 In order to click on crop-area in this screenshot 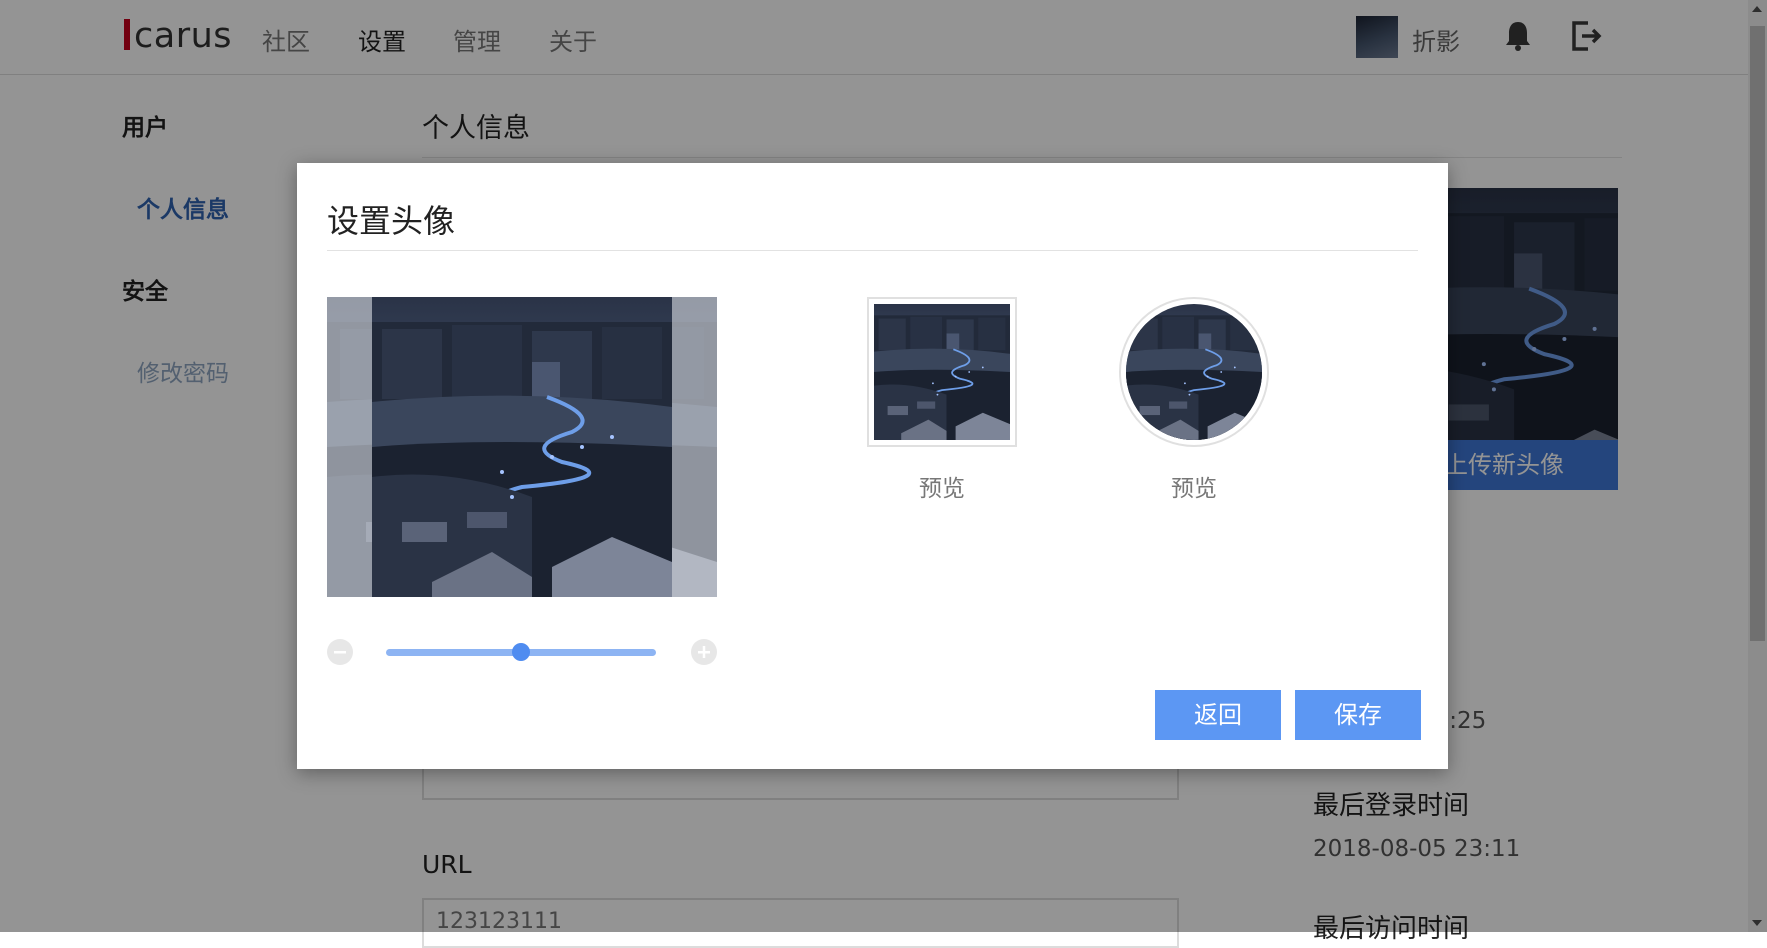, I will do `click(522, 447)`.